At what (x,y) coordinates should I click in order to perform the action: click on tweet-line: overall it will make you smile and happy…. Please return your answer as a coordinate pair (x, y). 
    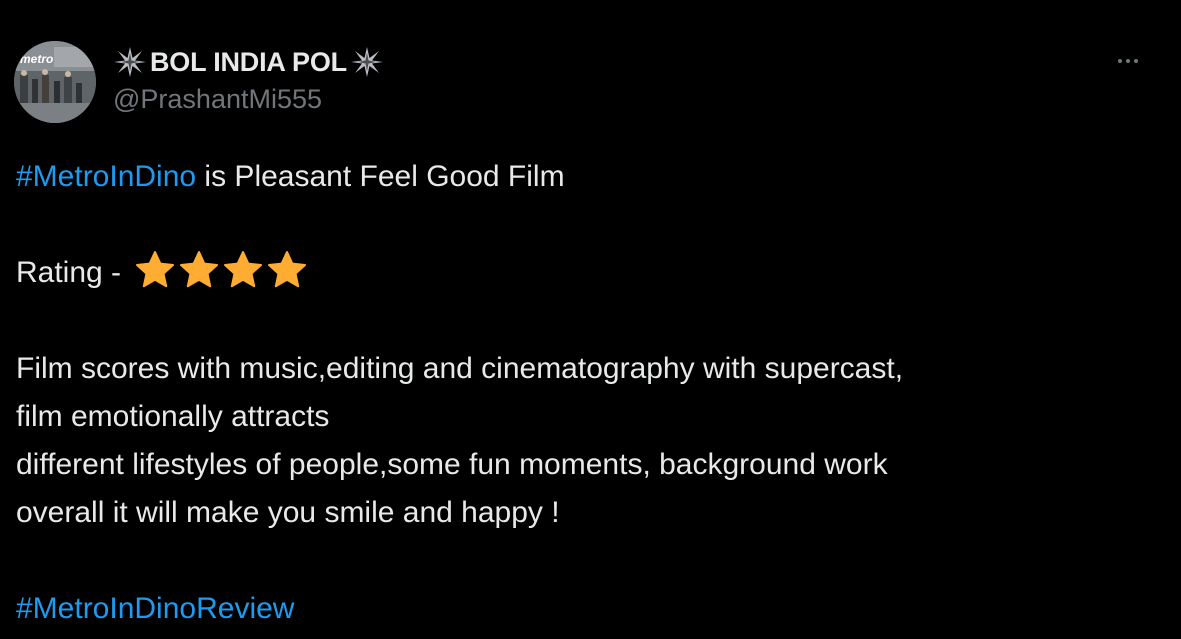
    Looking at the image, I should click on (288, 512).